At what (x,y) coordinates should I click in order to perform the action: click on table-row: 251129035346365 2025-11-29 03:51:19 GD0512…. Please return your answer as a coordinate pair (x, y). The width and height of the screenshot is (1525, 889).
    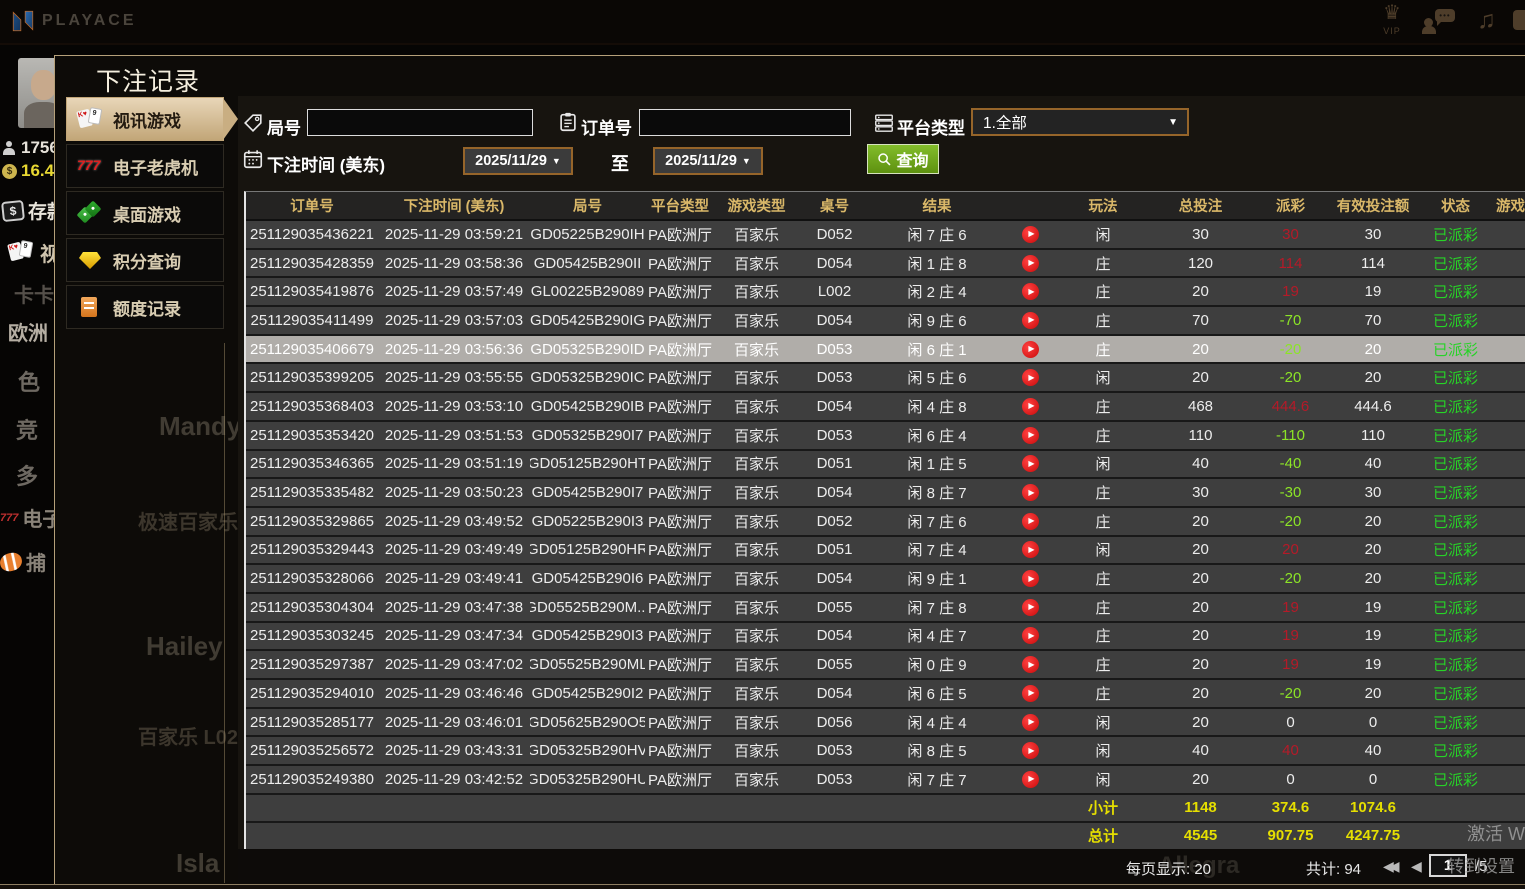
    Looking at the image, I should click on (885, 465).